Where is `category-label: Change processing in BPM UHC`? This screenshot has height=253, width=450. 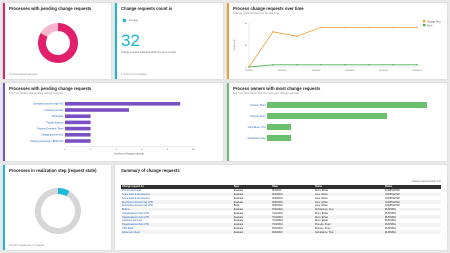
category-label: Change processing in BPM UHC is located at coordinates (47, 141).